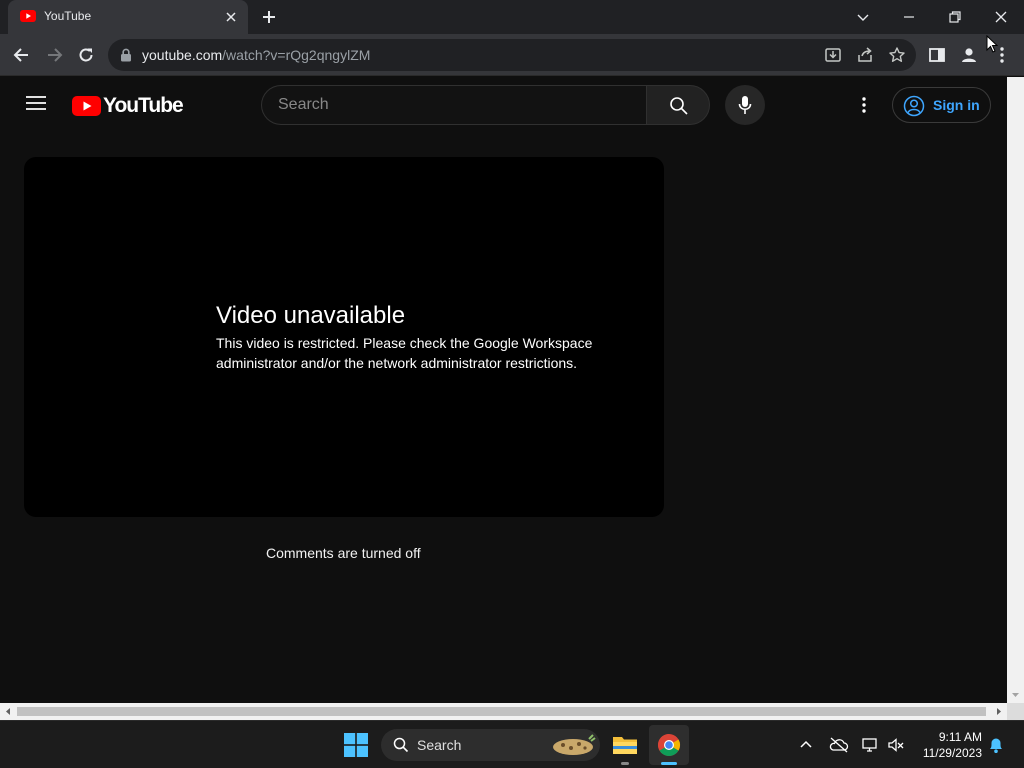 This screenshot has width=1024, height=768. I want to click on chrome-taskbar-app, so click(669, 745).